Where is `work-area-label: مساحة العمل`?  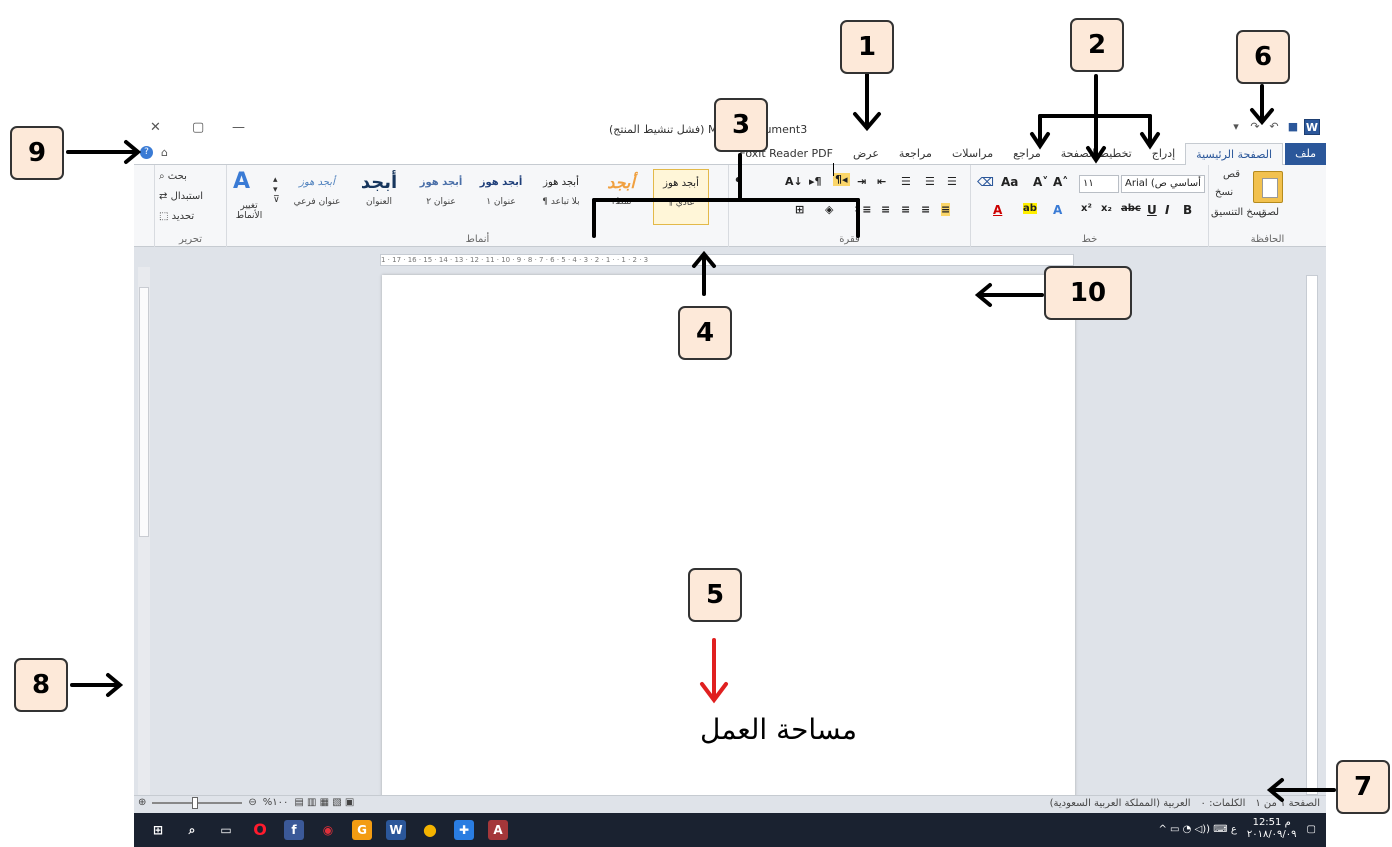 work-area-label: مساحة العمل is located at coordinates (778, 729).